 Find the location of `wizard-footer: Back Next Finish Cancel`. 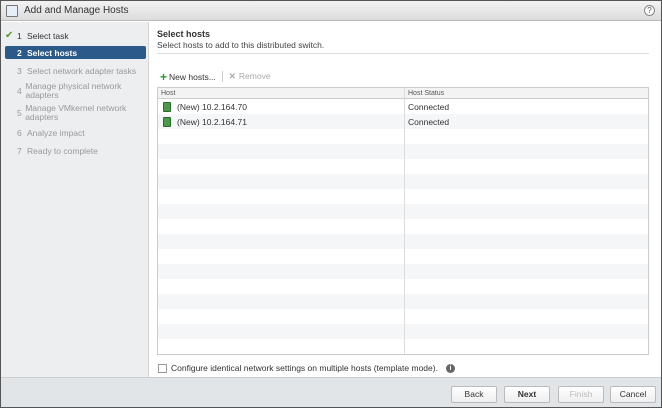

wizard-footer: Back Next Finish Cancel is located at coordinates (331, 392).